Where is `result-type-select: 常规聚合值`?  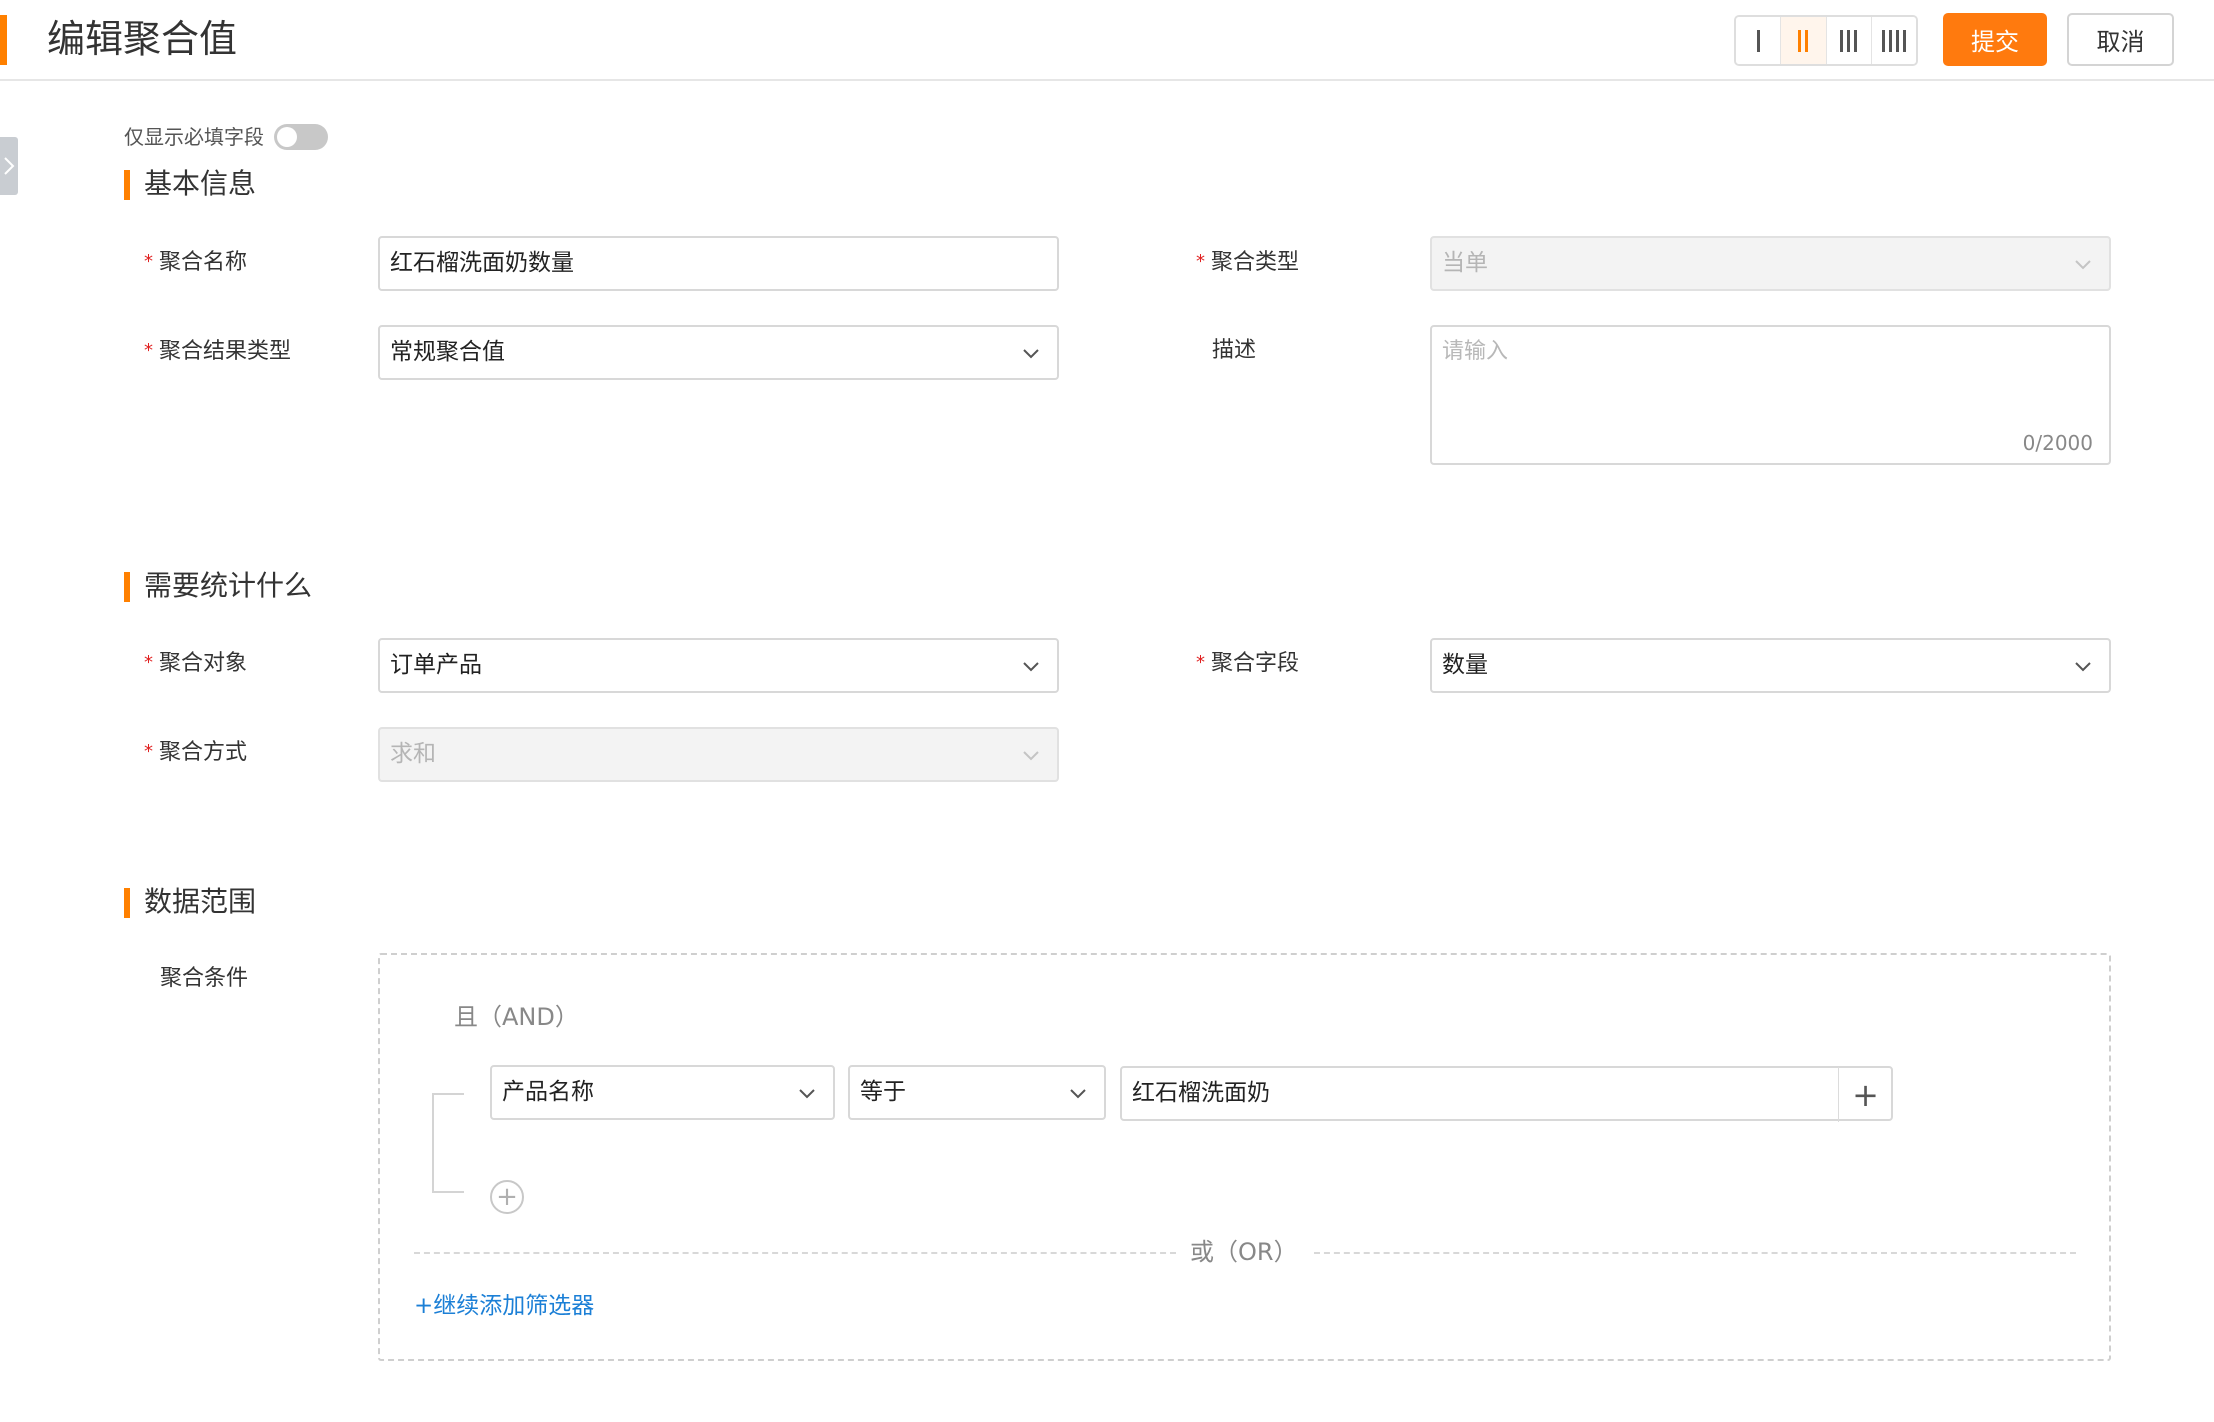 result-type-select: 常规聚合值 is located at coordinates (718, 352).